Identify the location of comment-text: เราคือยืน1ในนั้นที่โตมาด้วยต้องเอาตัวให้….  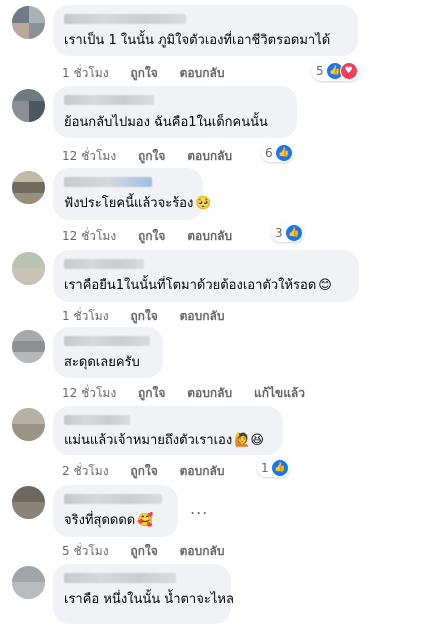
(198, 285).